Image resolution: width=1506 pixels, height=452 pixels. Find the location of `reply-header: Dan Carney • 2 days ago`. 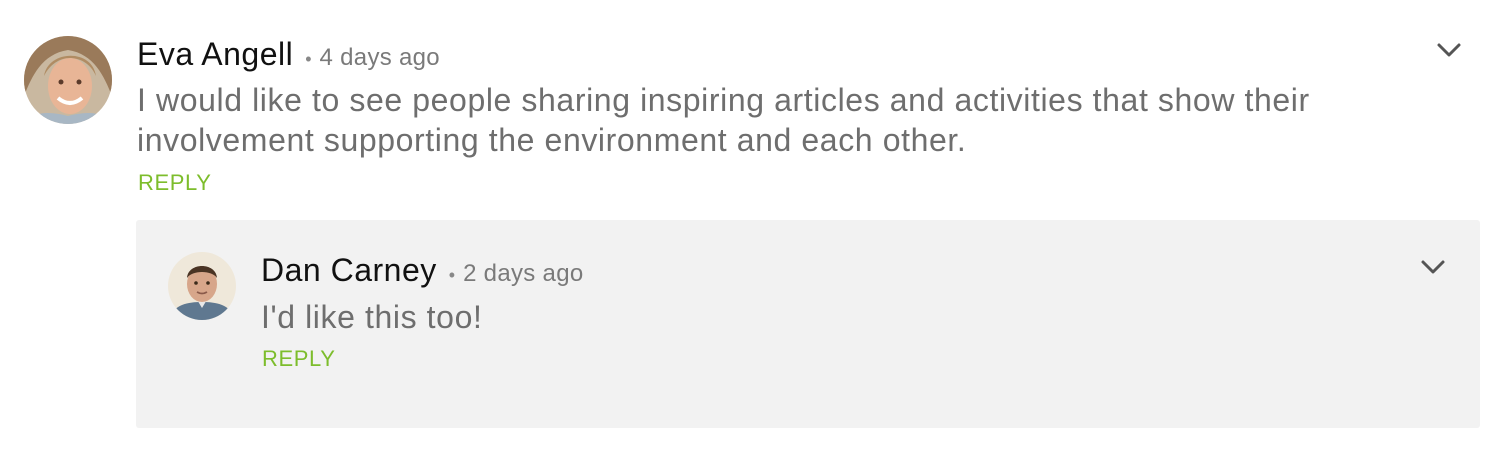

reply-header: Dan Carney • 2 days ago is located at coordinates (422, 270).